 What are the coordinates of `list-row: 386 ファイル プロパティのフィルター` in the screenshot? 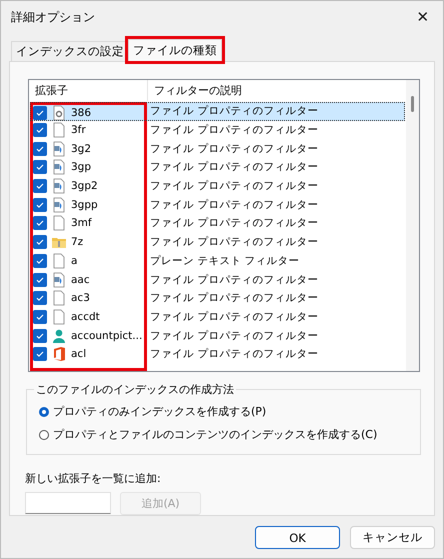 It's located at (217, 111).